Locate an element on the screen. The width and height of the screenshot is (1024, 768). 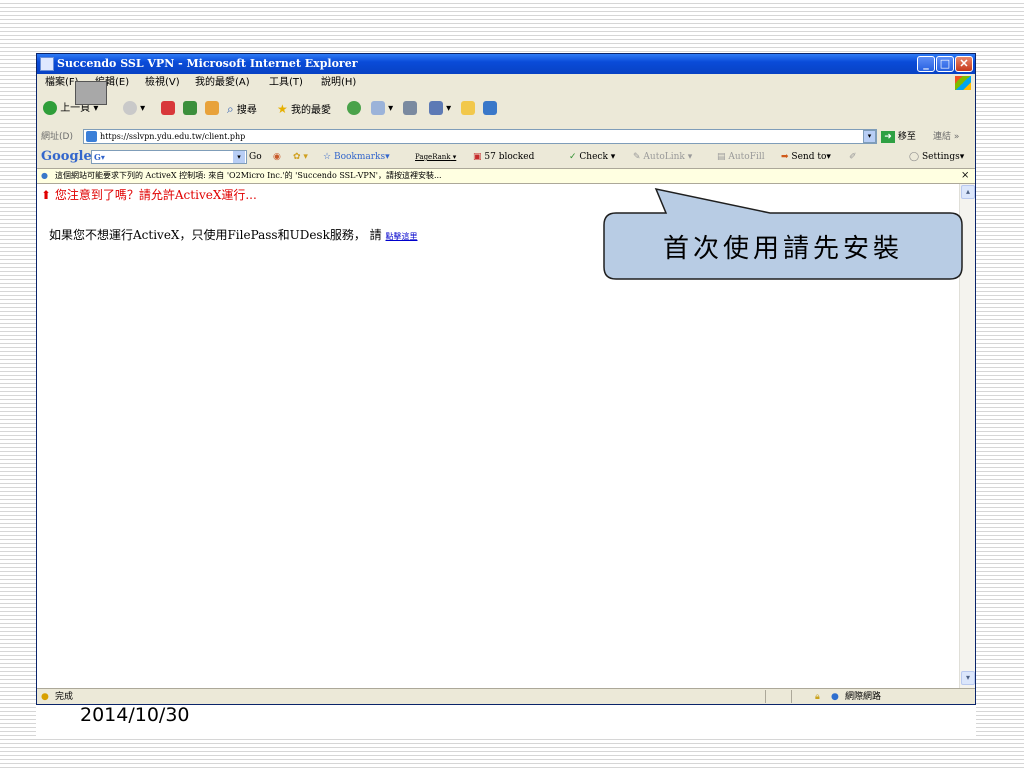
search-icon: ⌕ is located at coordinates (230, 109).